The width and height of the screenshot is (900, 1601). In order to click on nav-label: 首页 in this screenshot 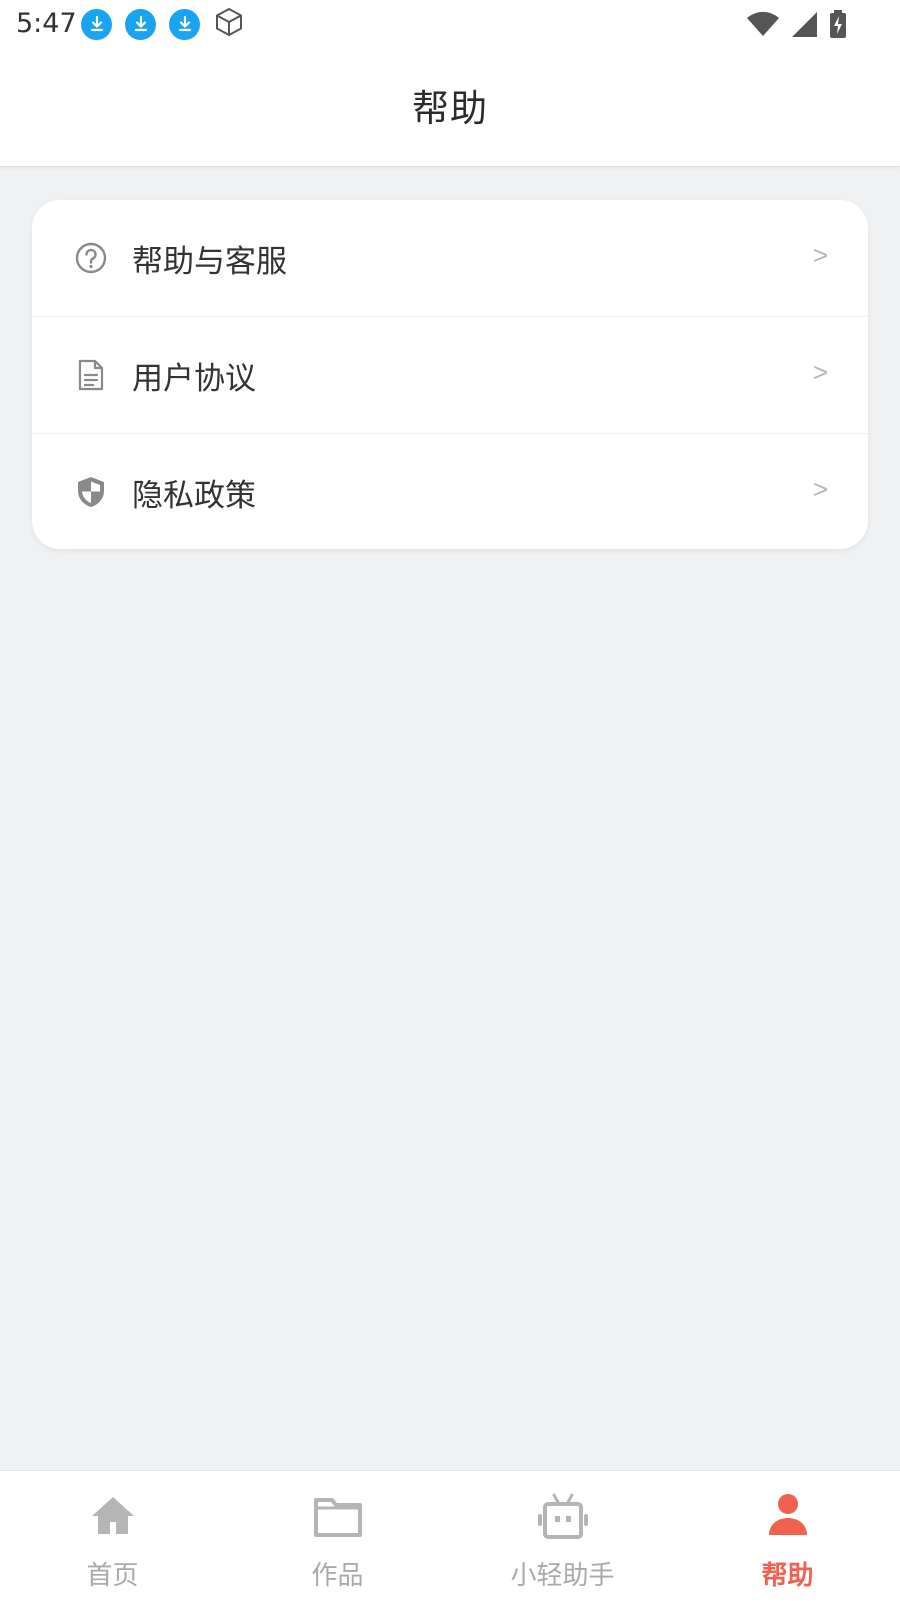, I will do `click(112, 1576)`.